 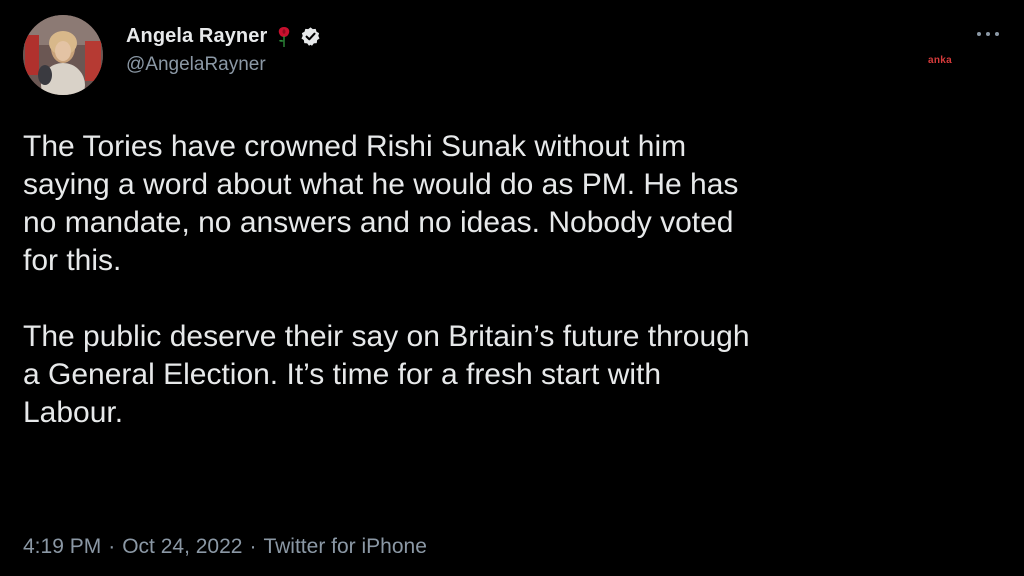 I want to click on avatar, so click(x=63, y=55).